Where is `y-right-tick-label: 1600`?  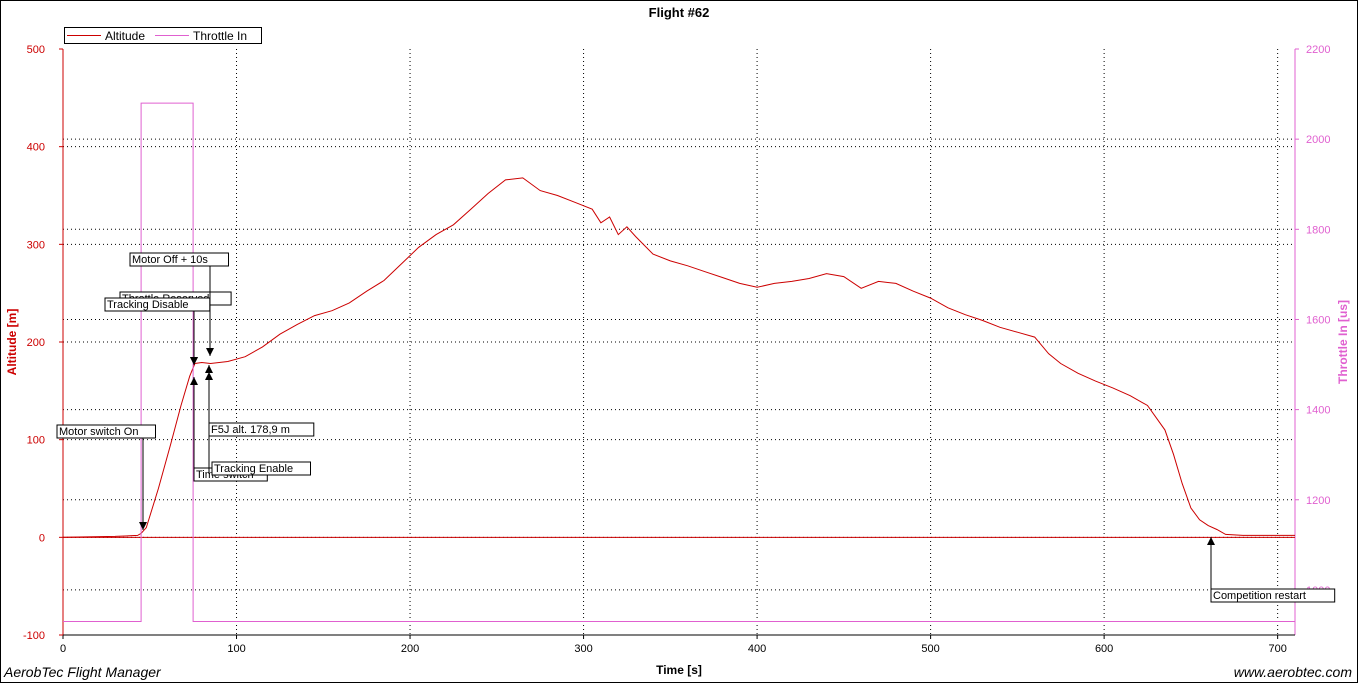 y-right-tick-label: 1600 is located at coordinates (1318, 320).